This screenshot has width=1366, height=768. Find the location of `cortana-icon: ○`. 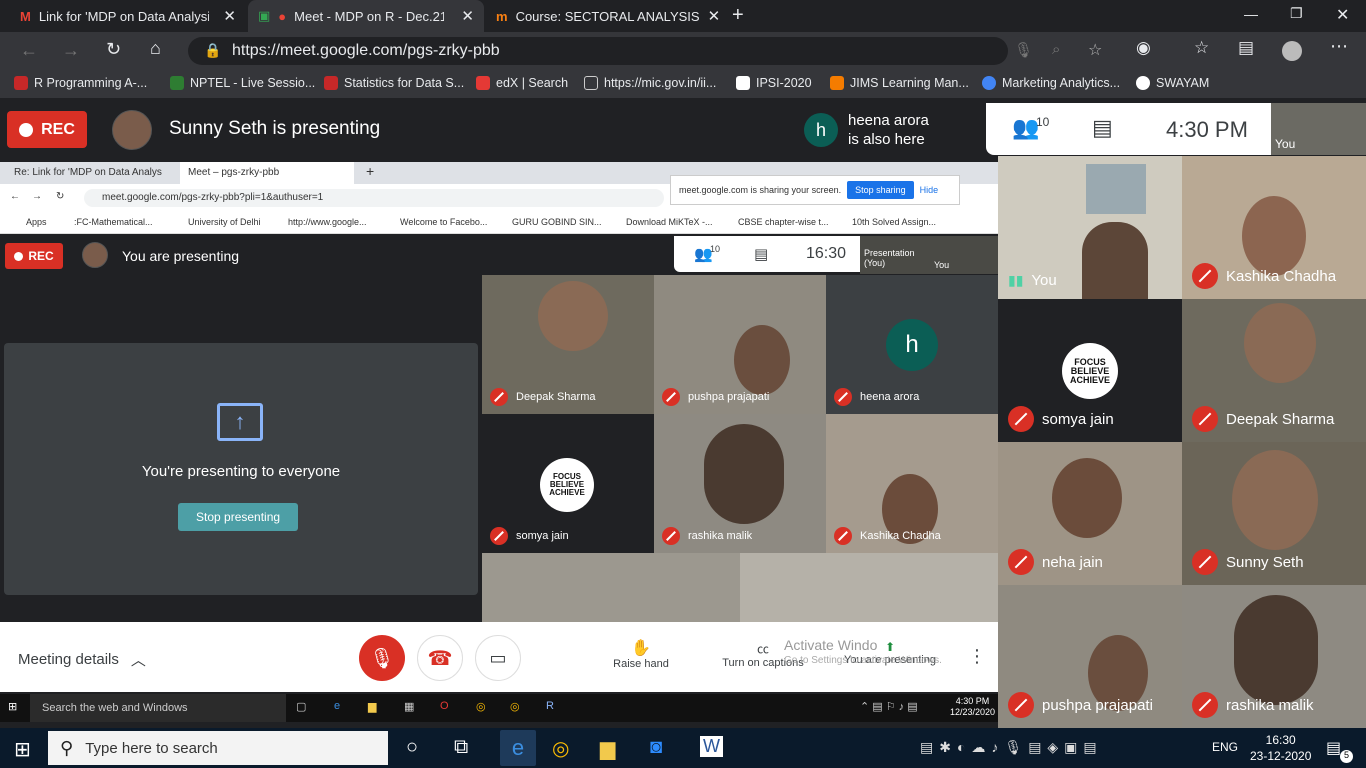

cortana-icon: ○ is located at coordinates (412, 747).